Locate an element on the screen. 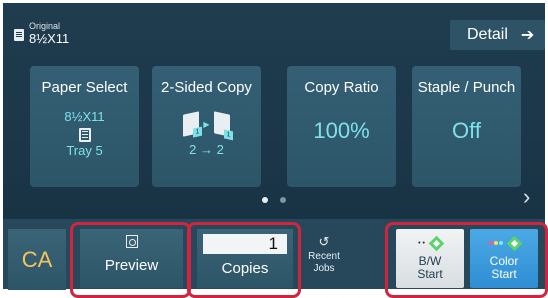  original-indicator: Original 8½X11 is located at coordinates (41, 35).